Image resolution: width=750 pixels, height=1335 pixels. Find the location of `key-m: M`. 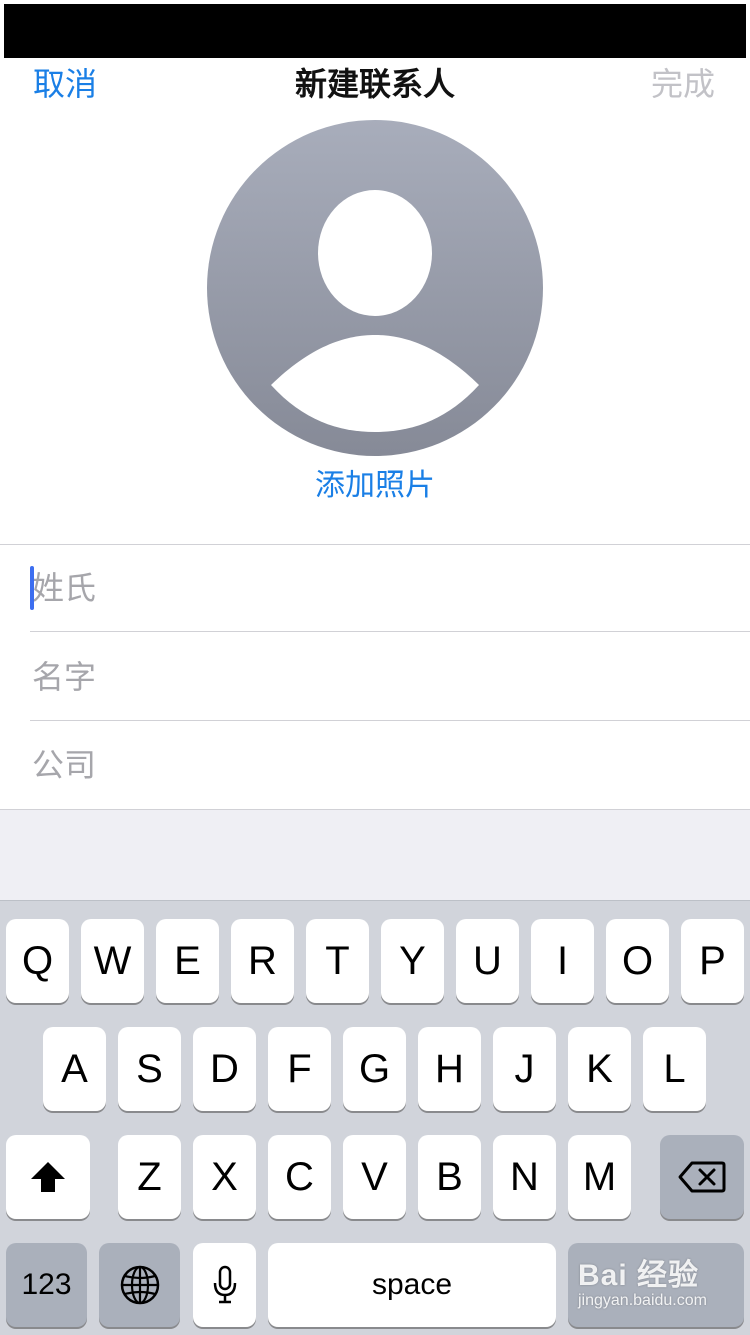

key-m: M is located at coordinates (599, 1177).